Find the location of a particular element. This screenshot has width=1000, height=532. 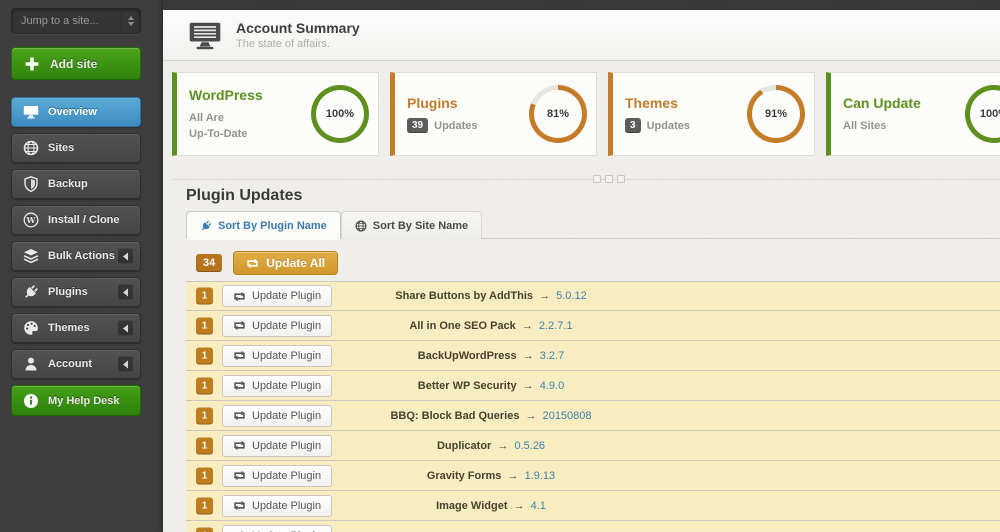

layers-icon is located at coordinates (31, 256).